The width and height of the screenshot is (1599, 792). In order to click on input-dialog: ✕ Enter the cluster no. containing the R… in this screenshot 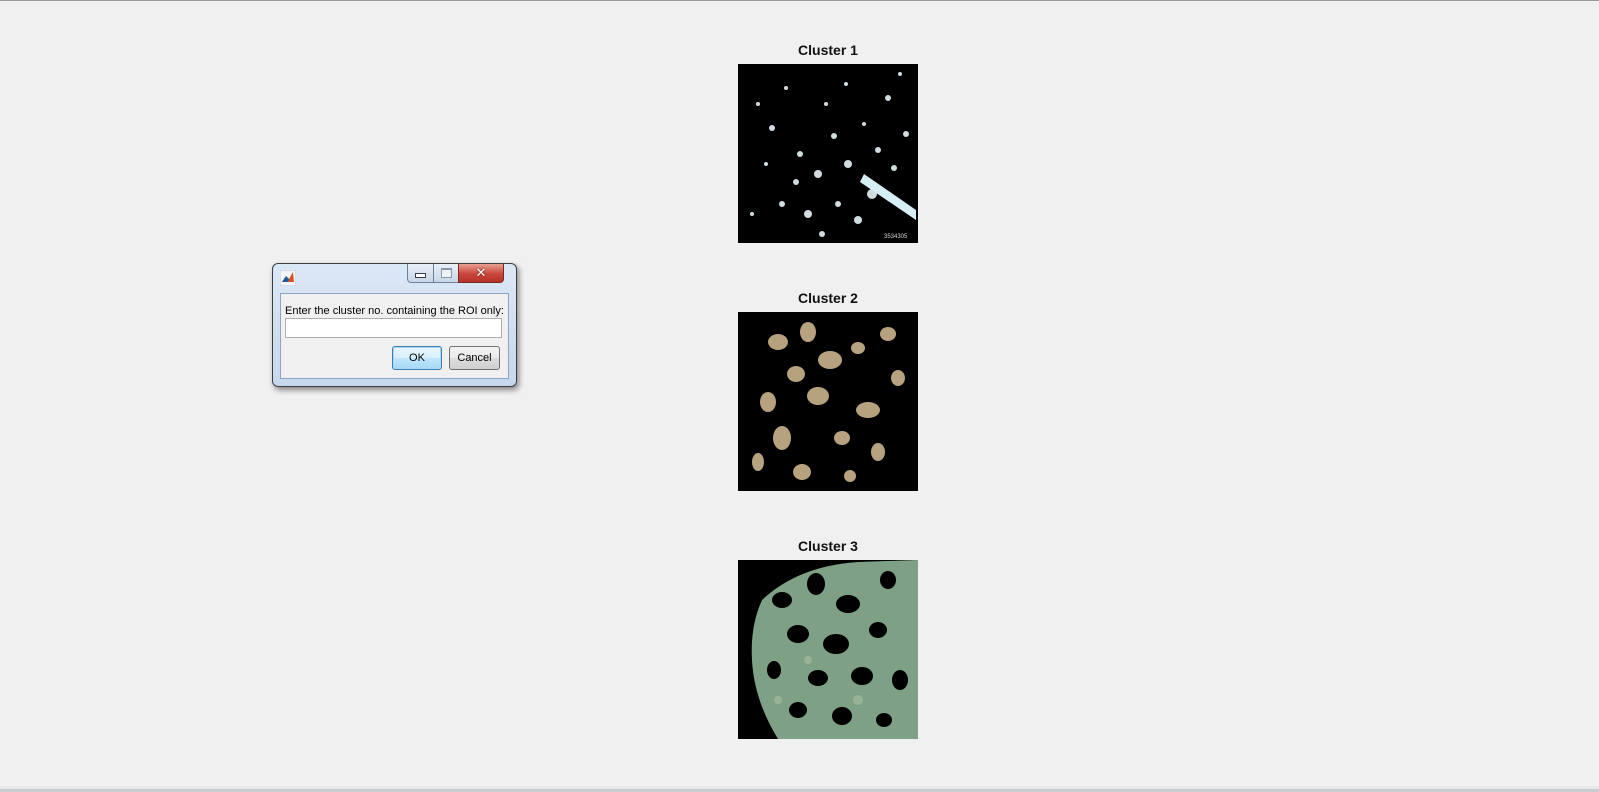, I will do `click(394, 325)`.